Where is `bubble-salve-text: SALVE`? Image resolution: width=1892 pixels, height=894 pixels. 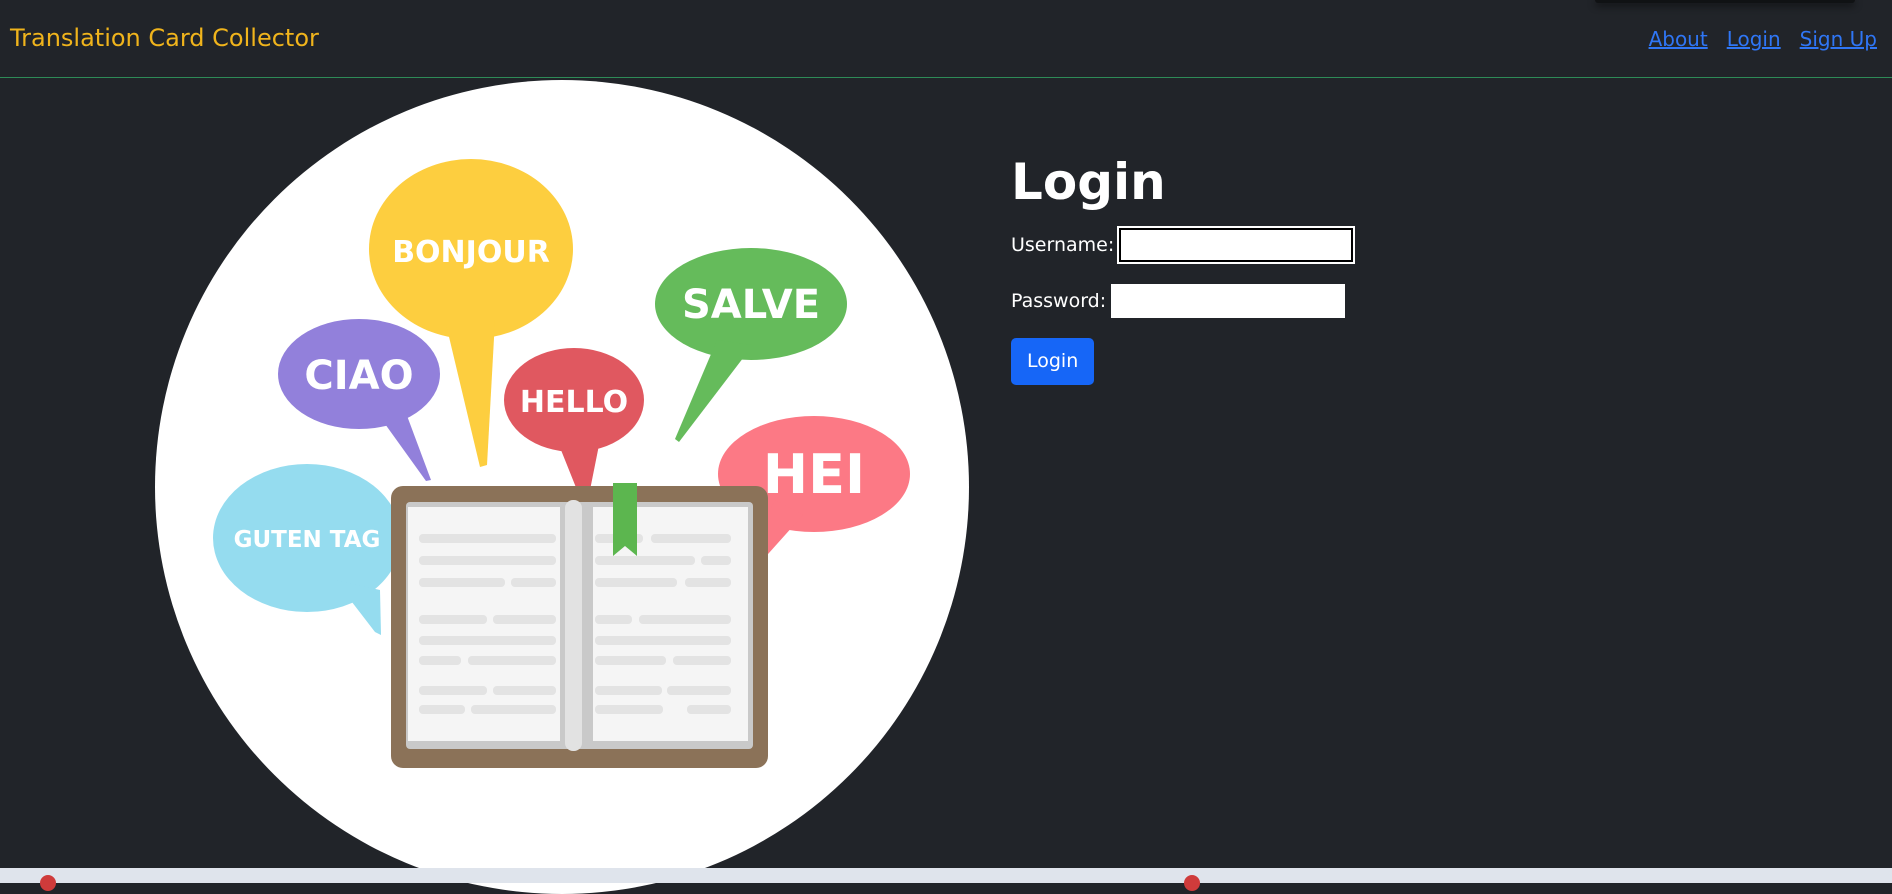
bubble-salve-text: SALVE is located at coordinates (751, 305).